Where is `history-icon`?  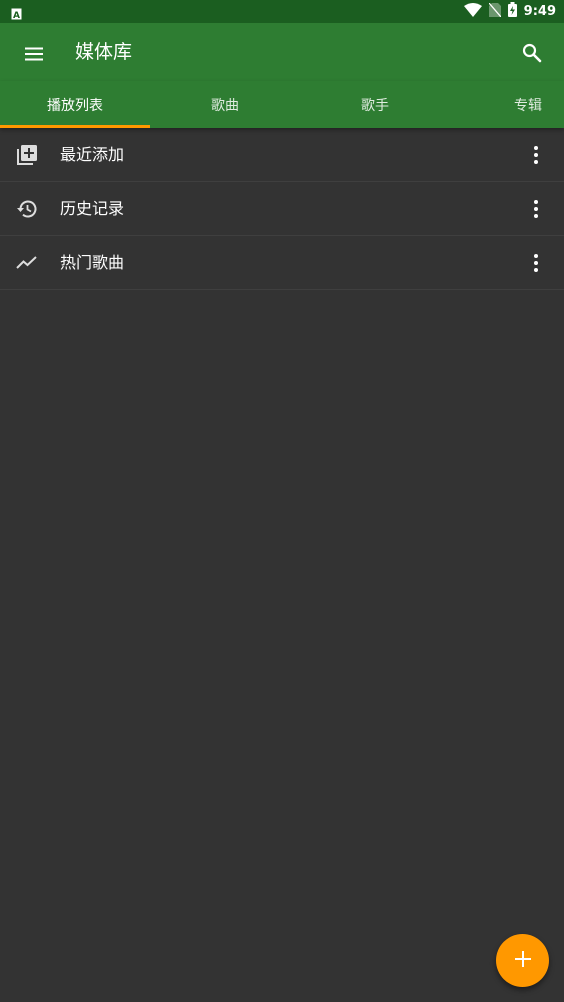 history-icon is located at coordinates (27, 209).